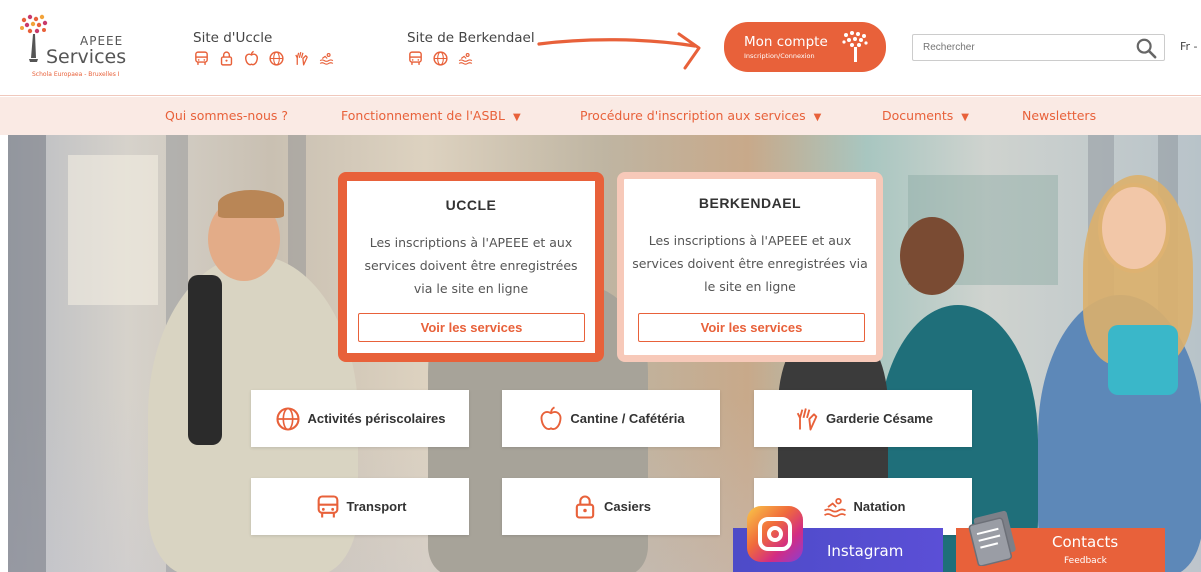 This screenshot has height=572, width=1201. Describe the element at coordinates (1085, 561) in the screenshot. I see `contacts-subtitle: Feedback` at that location.